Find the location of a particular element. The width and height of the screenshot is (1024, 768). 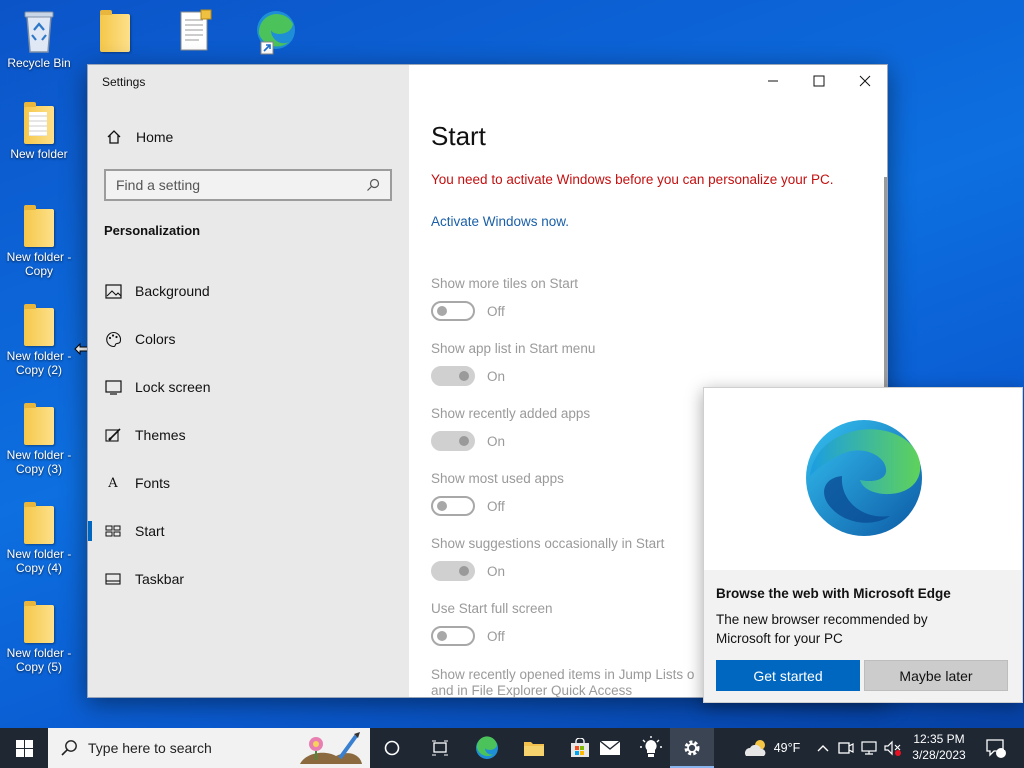

setting-label: Show recently added apps is located at coordinates (511, 413).